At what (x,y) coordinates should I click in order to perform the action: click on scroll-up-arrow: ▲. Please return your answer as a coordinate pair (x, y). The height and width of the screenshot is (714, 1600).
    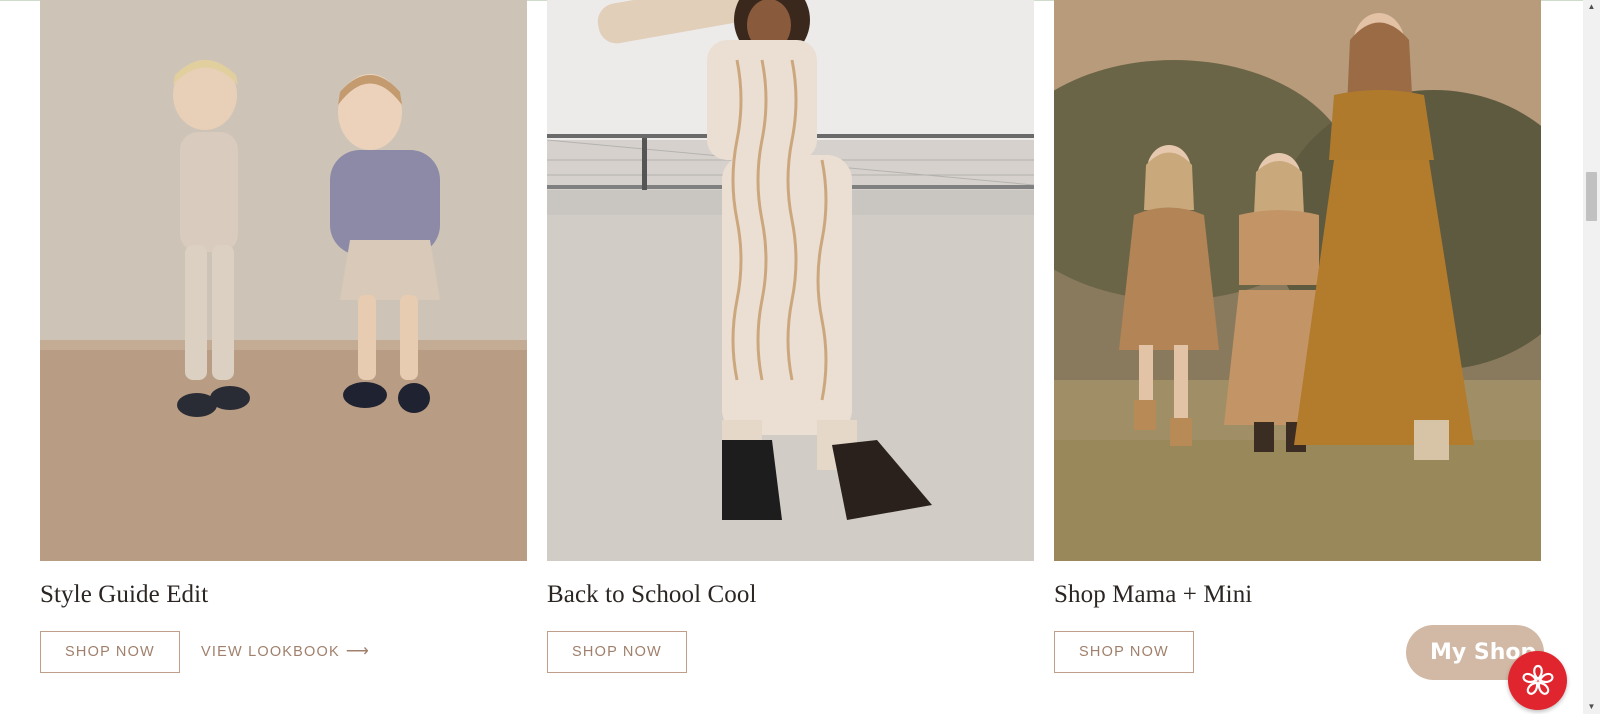
    Looking at the image, I should click on (1591, 7).